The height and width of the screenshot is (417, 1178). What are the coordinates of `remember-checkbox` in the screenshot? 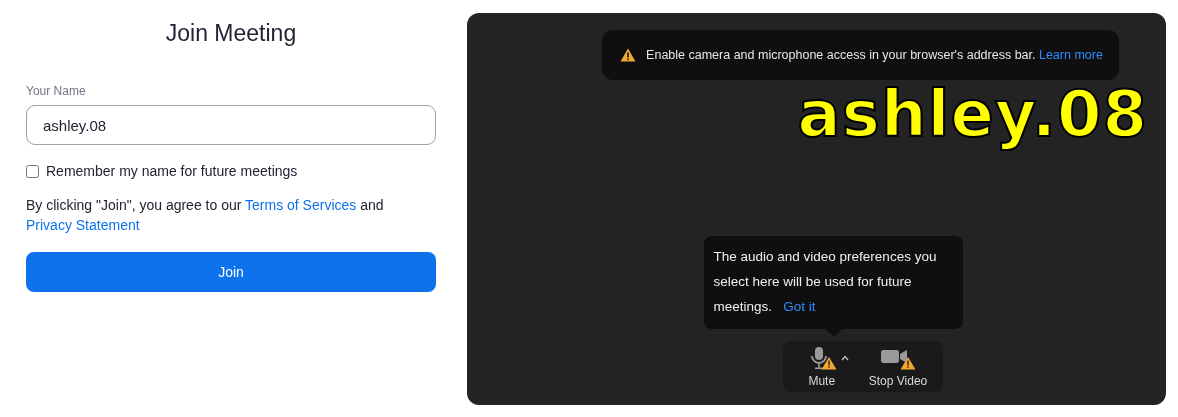 It's located at (32, 171).